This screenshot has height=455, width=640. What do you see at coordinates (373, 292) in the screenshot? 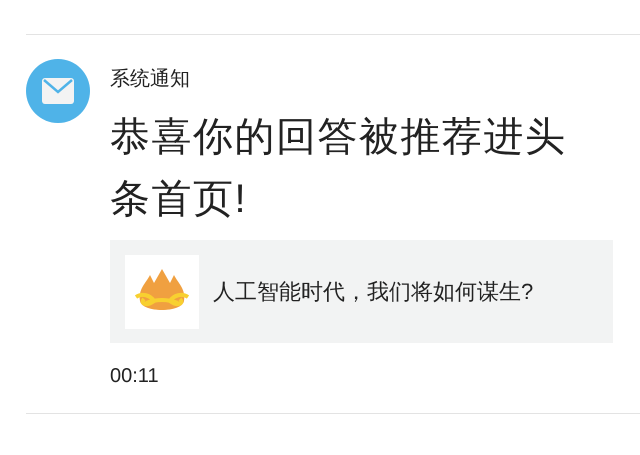
I see `article-title: 人工智能时代，我们将如何谋生?` at bounding box center [373, 292].